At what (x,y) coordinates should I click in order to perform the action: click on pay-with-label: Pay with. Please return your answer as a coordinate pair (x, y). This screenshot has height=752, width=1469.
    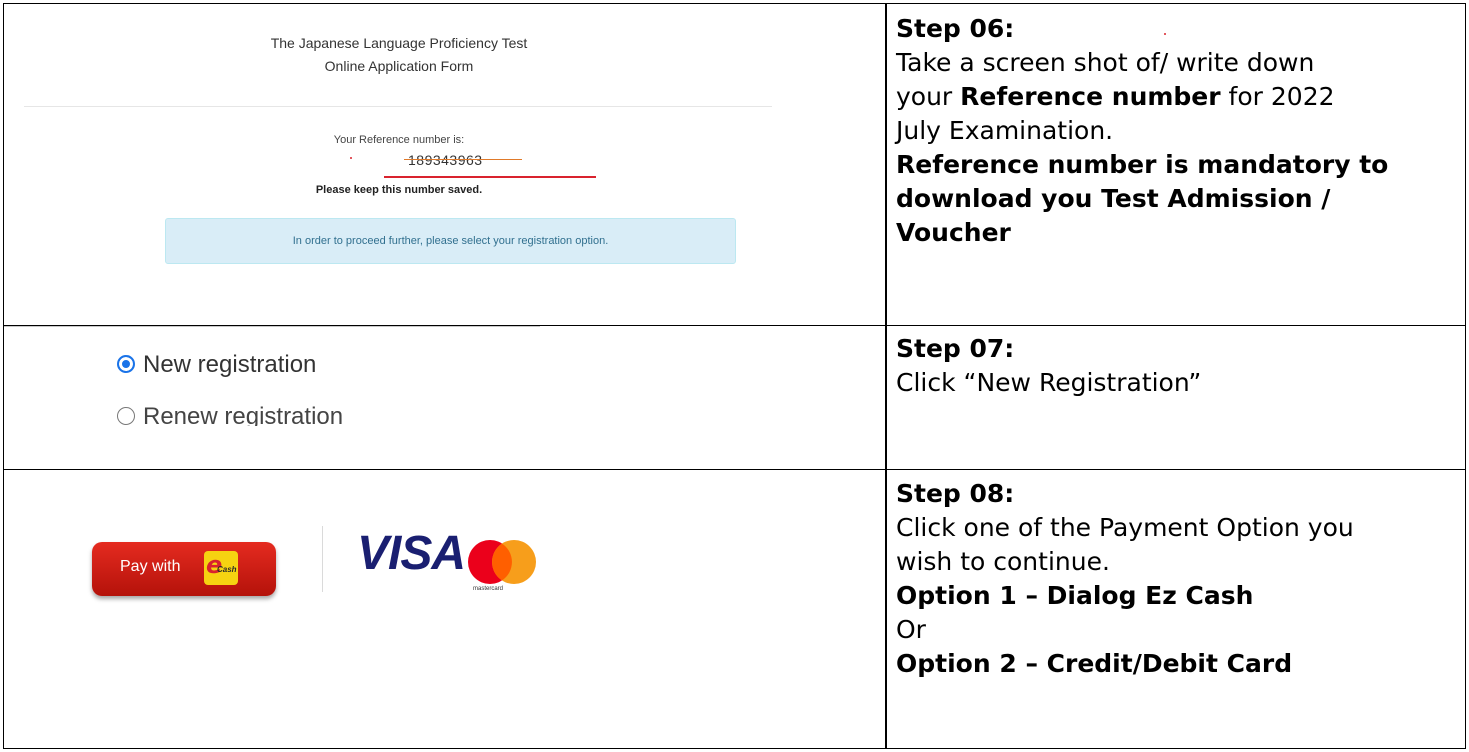
    Looking at the image, I should click on (150, 566).